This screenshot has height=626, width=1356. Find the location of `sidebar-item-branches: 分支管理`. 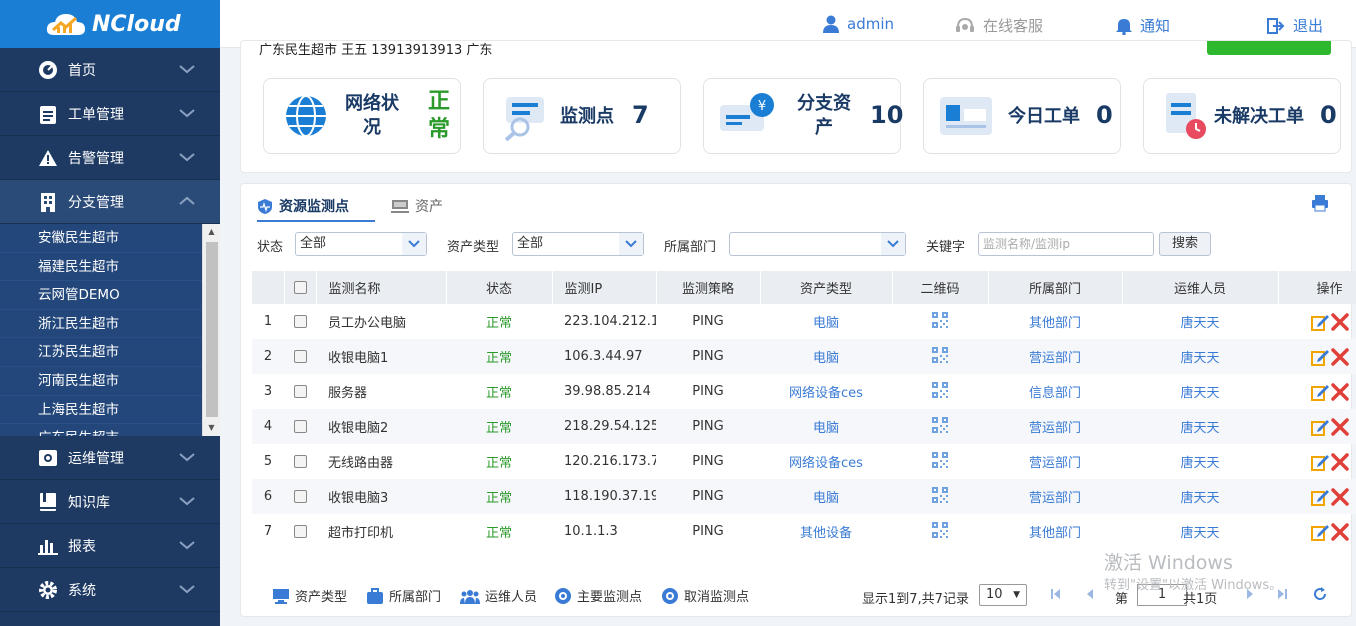

sidebar-item-branches: 分支管理 is located at coordinates (110, 202).